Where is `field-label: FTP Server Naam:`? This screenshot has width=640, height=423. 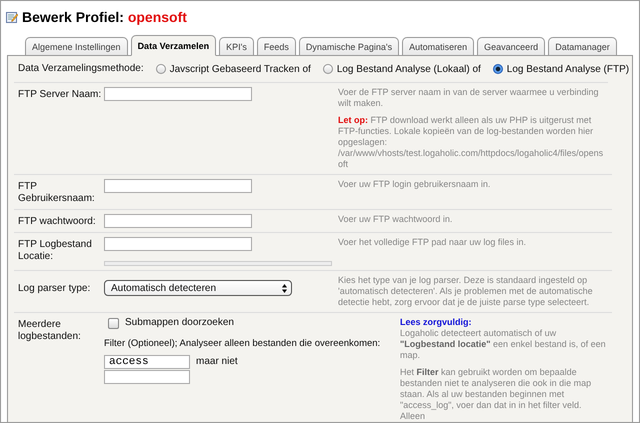 field-label: FTP Server Naam: is located at coordinates (60, 95).